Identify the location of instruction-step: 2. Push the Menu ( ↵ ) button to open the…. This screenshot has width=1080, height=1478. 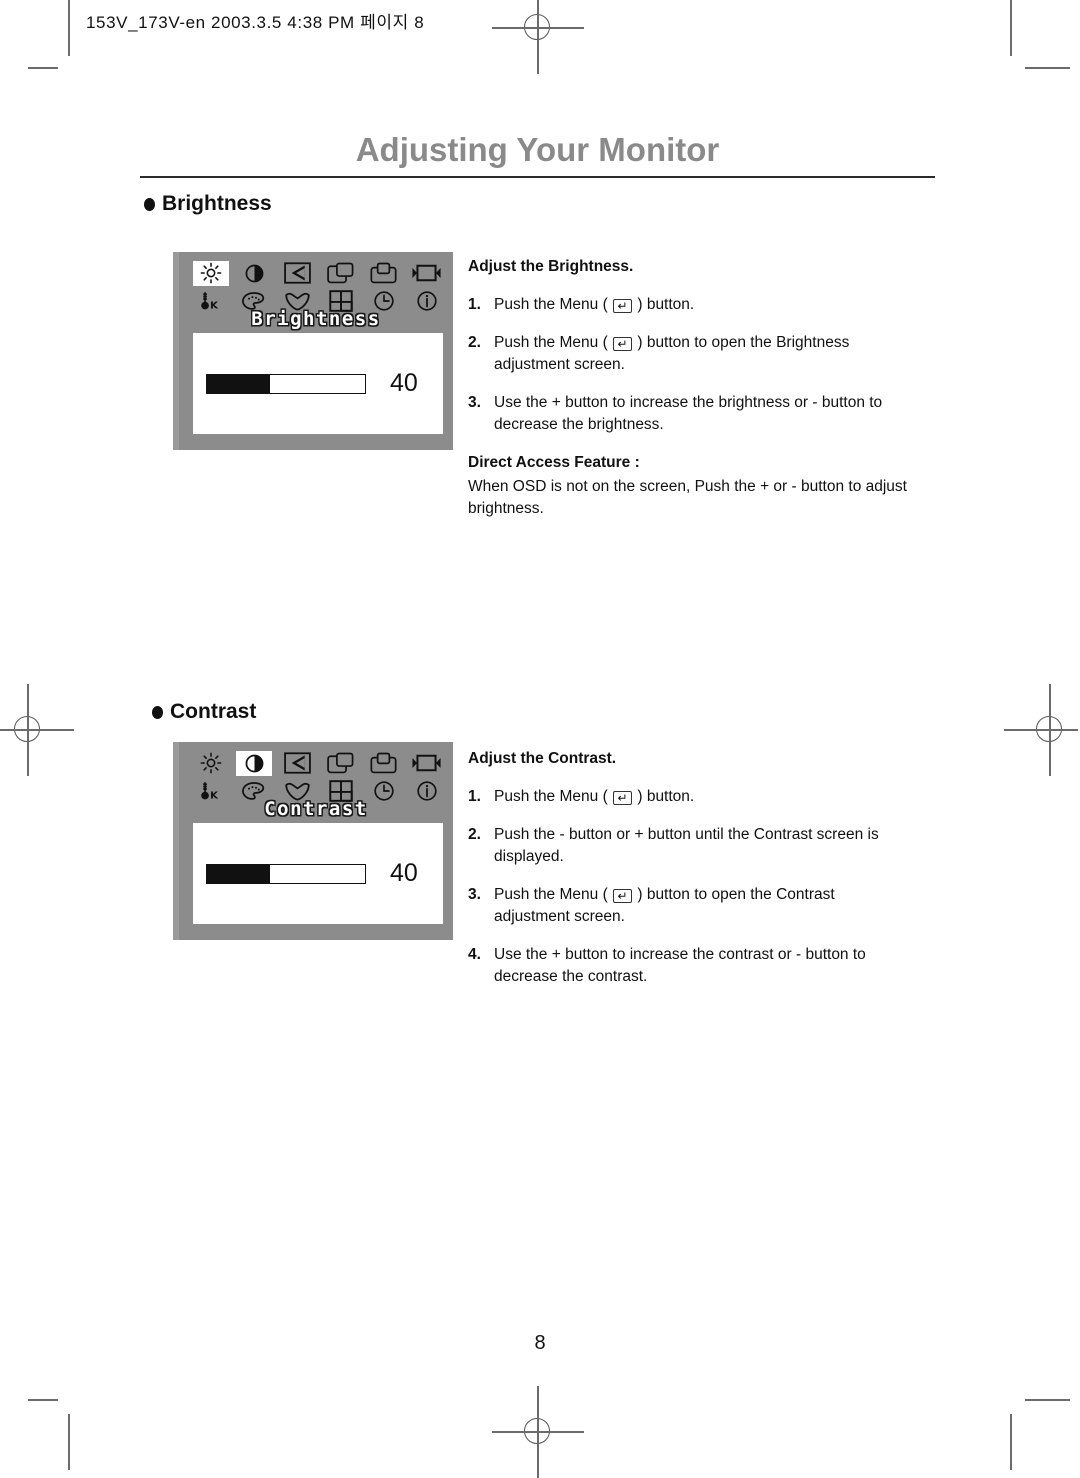
(688, 354).